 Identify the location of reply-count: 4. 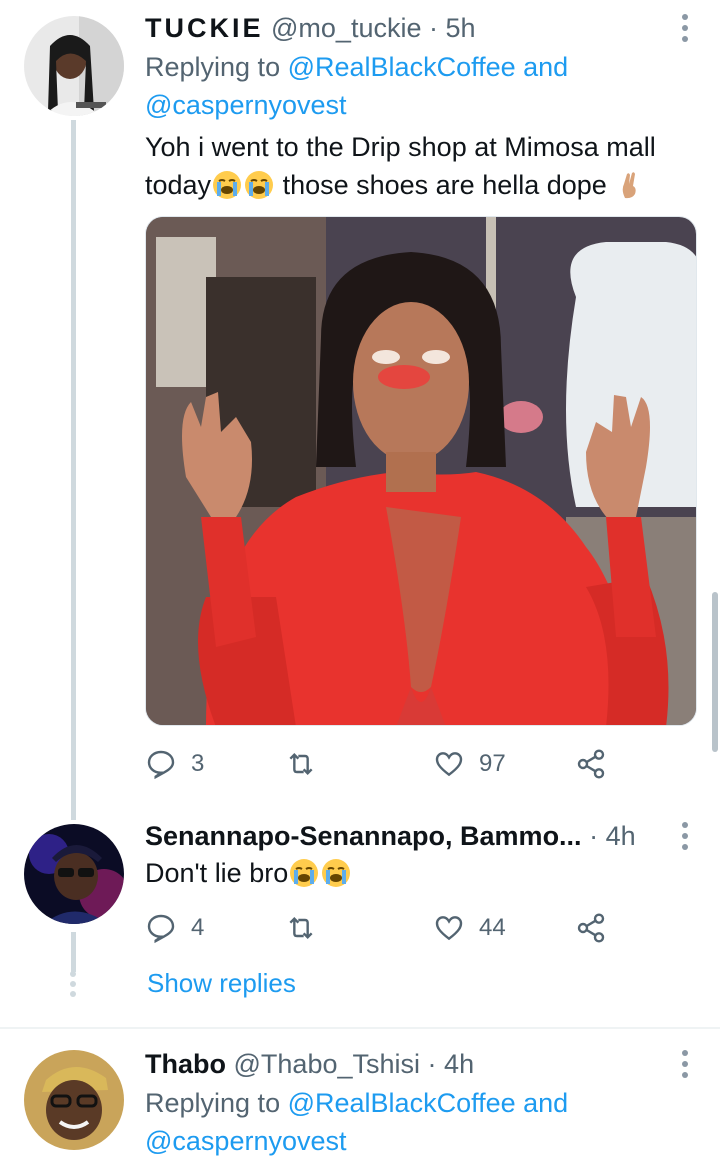
(198, 927).